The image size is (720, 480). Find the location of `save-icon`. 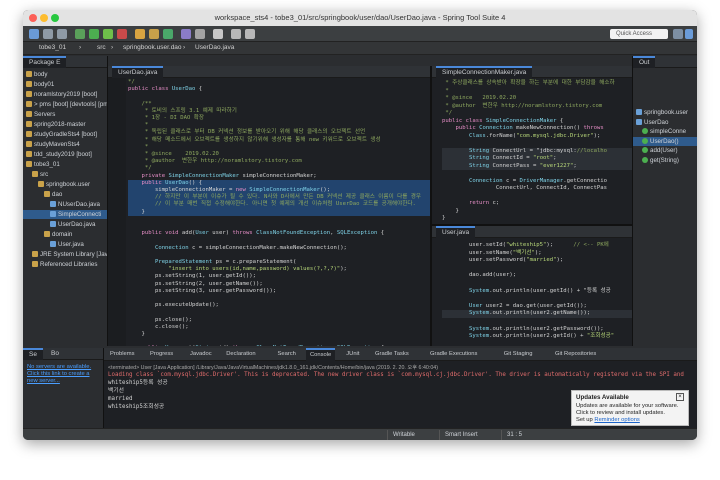

save-icon is located at coordinates (48, 34).